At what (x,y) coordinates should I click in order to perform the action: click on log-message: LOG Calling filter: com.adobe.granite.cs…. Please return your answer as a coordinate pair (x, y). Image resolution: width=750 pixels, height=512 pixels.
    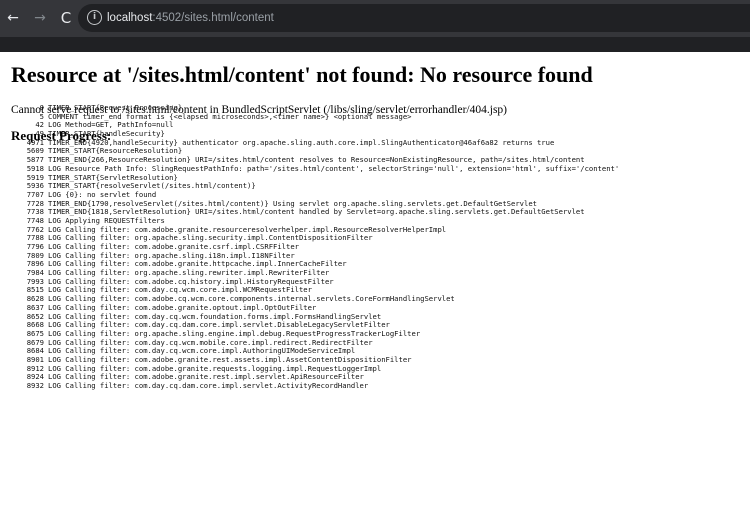
    Looking at the image, I should click on (173, 247).